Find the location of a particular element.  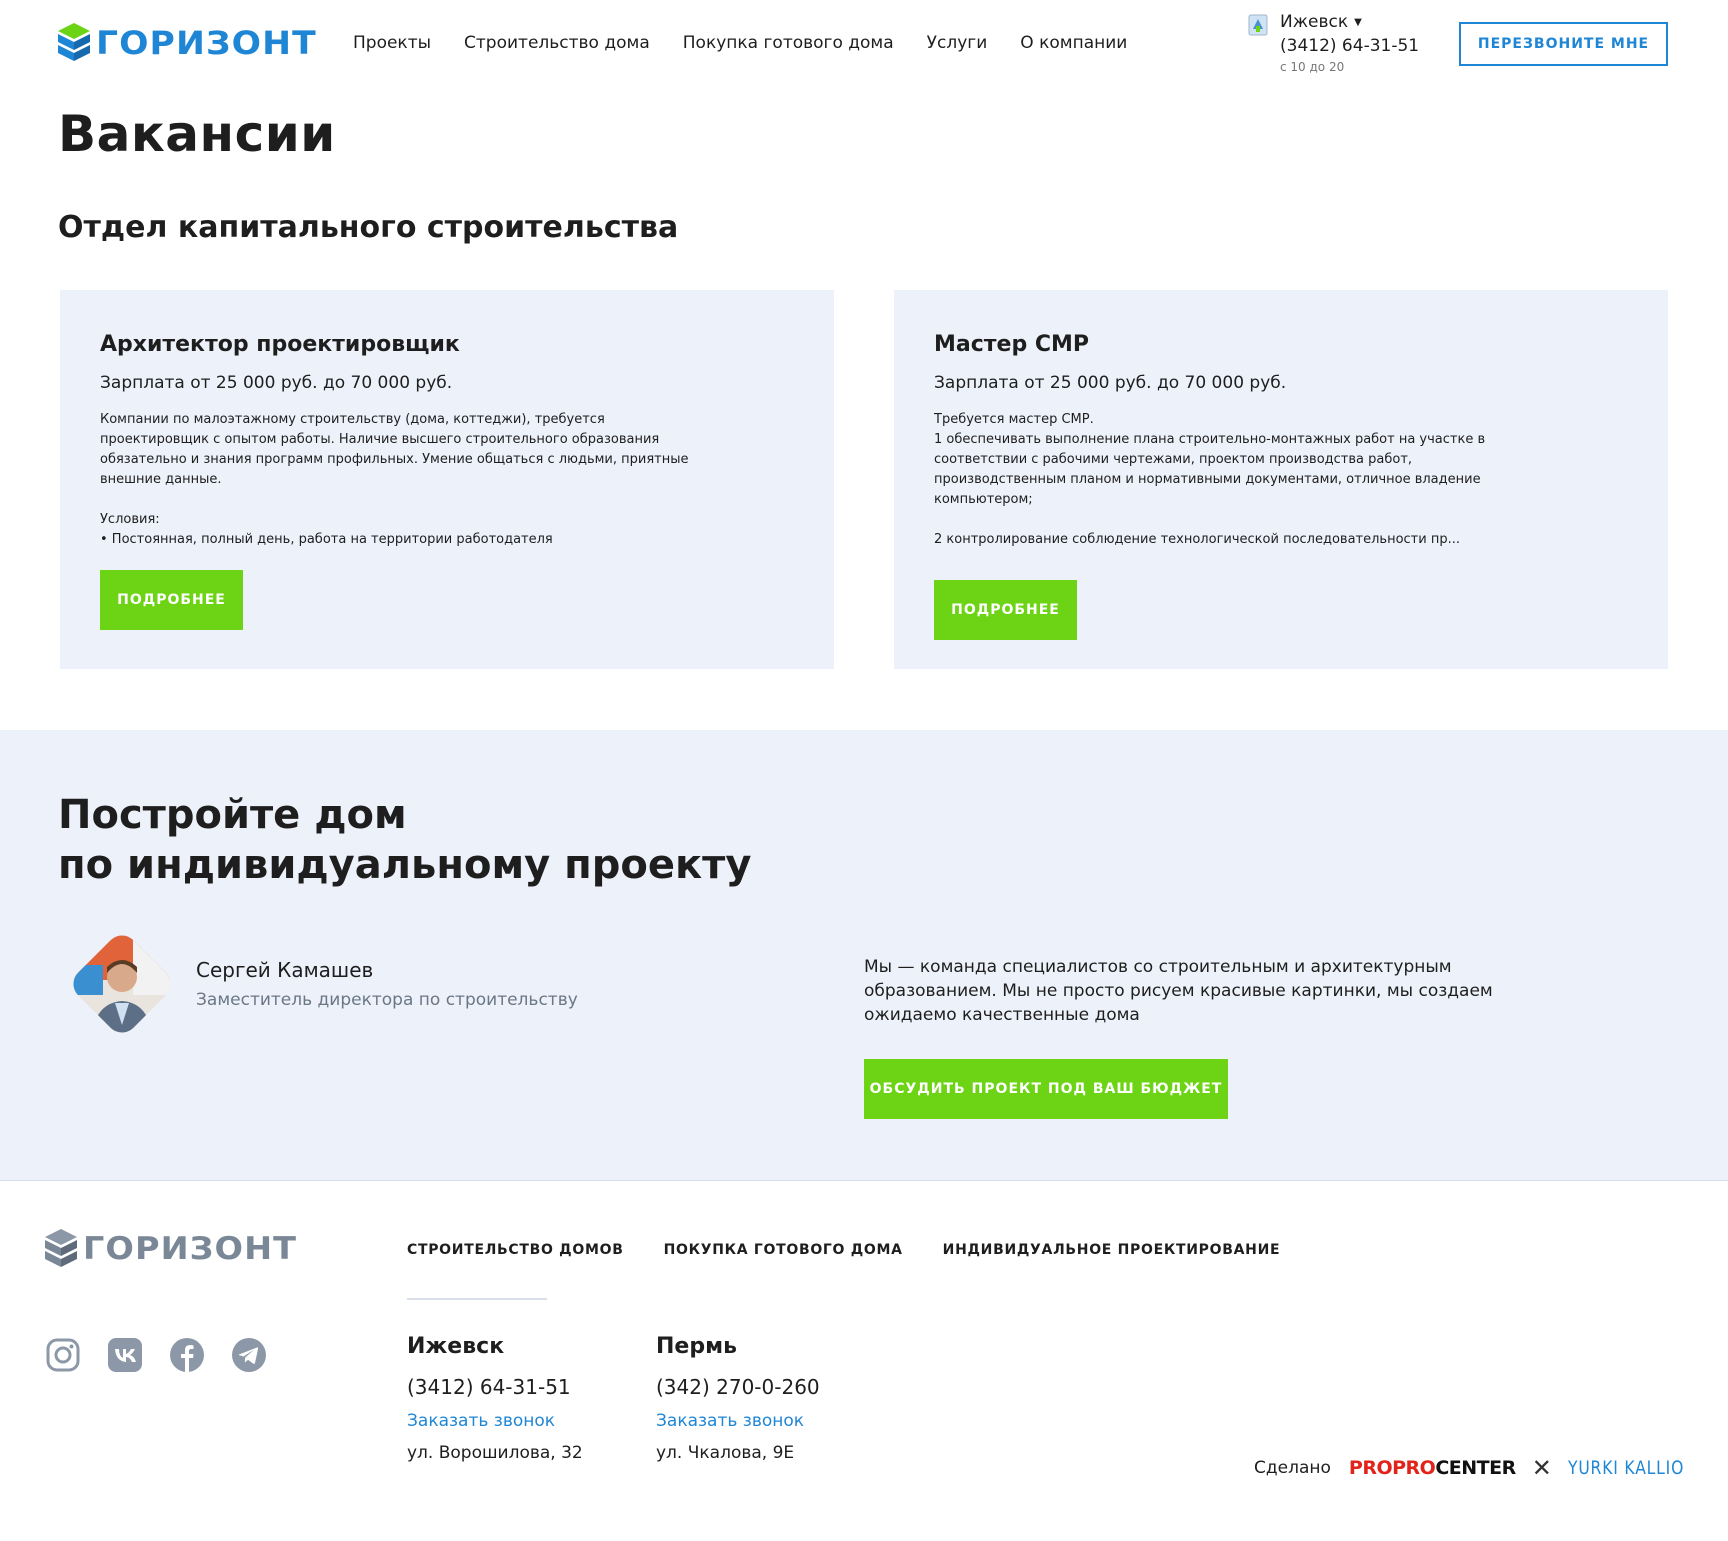

nav-projects: Проекты is located at coordinates (392, 43).